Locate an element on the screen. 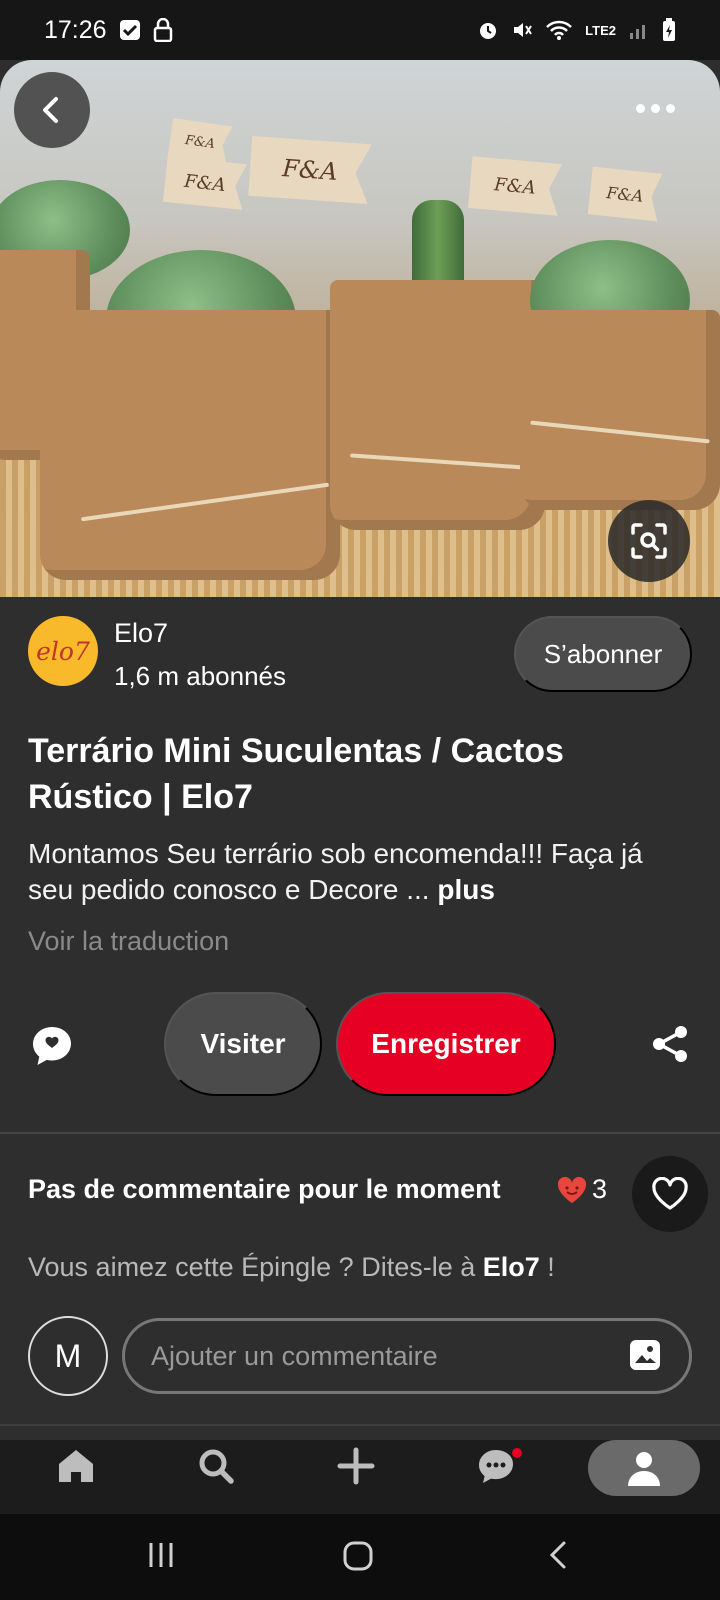 Image resolution: width=720 pixels, height=1600 pixels. follow-button: S’abonner is located at coordinates (603, 654).